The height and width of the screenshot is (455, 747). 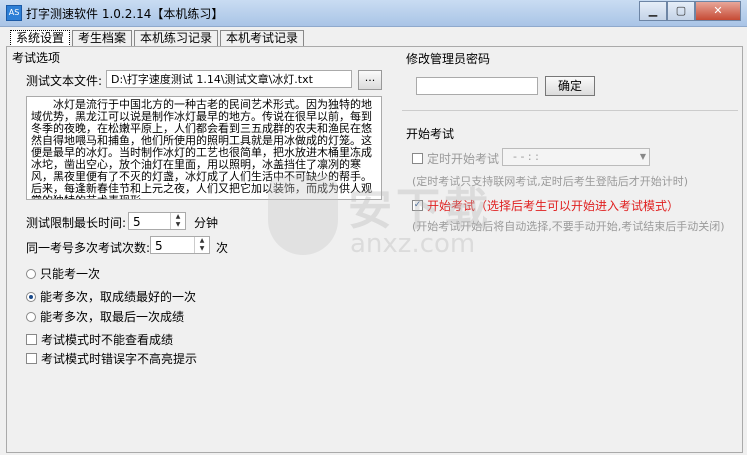 What do you see at coordinates (112, 317) in the screenshot?
I see `radio-label: 能考多次，取最后一次成绩` at bounding box center [112, 317].